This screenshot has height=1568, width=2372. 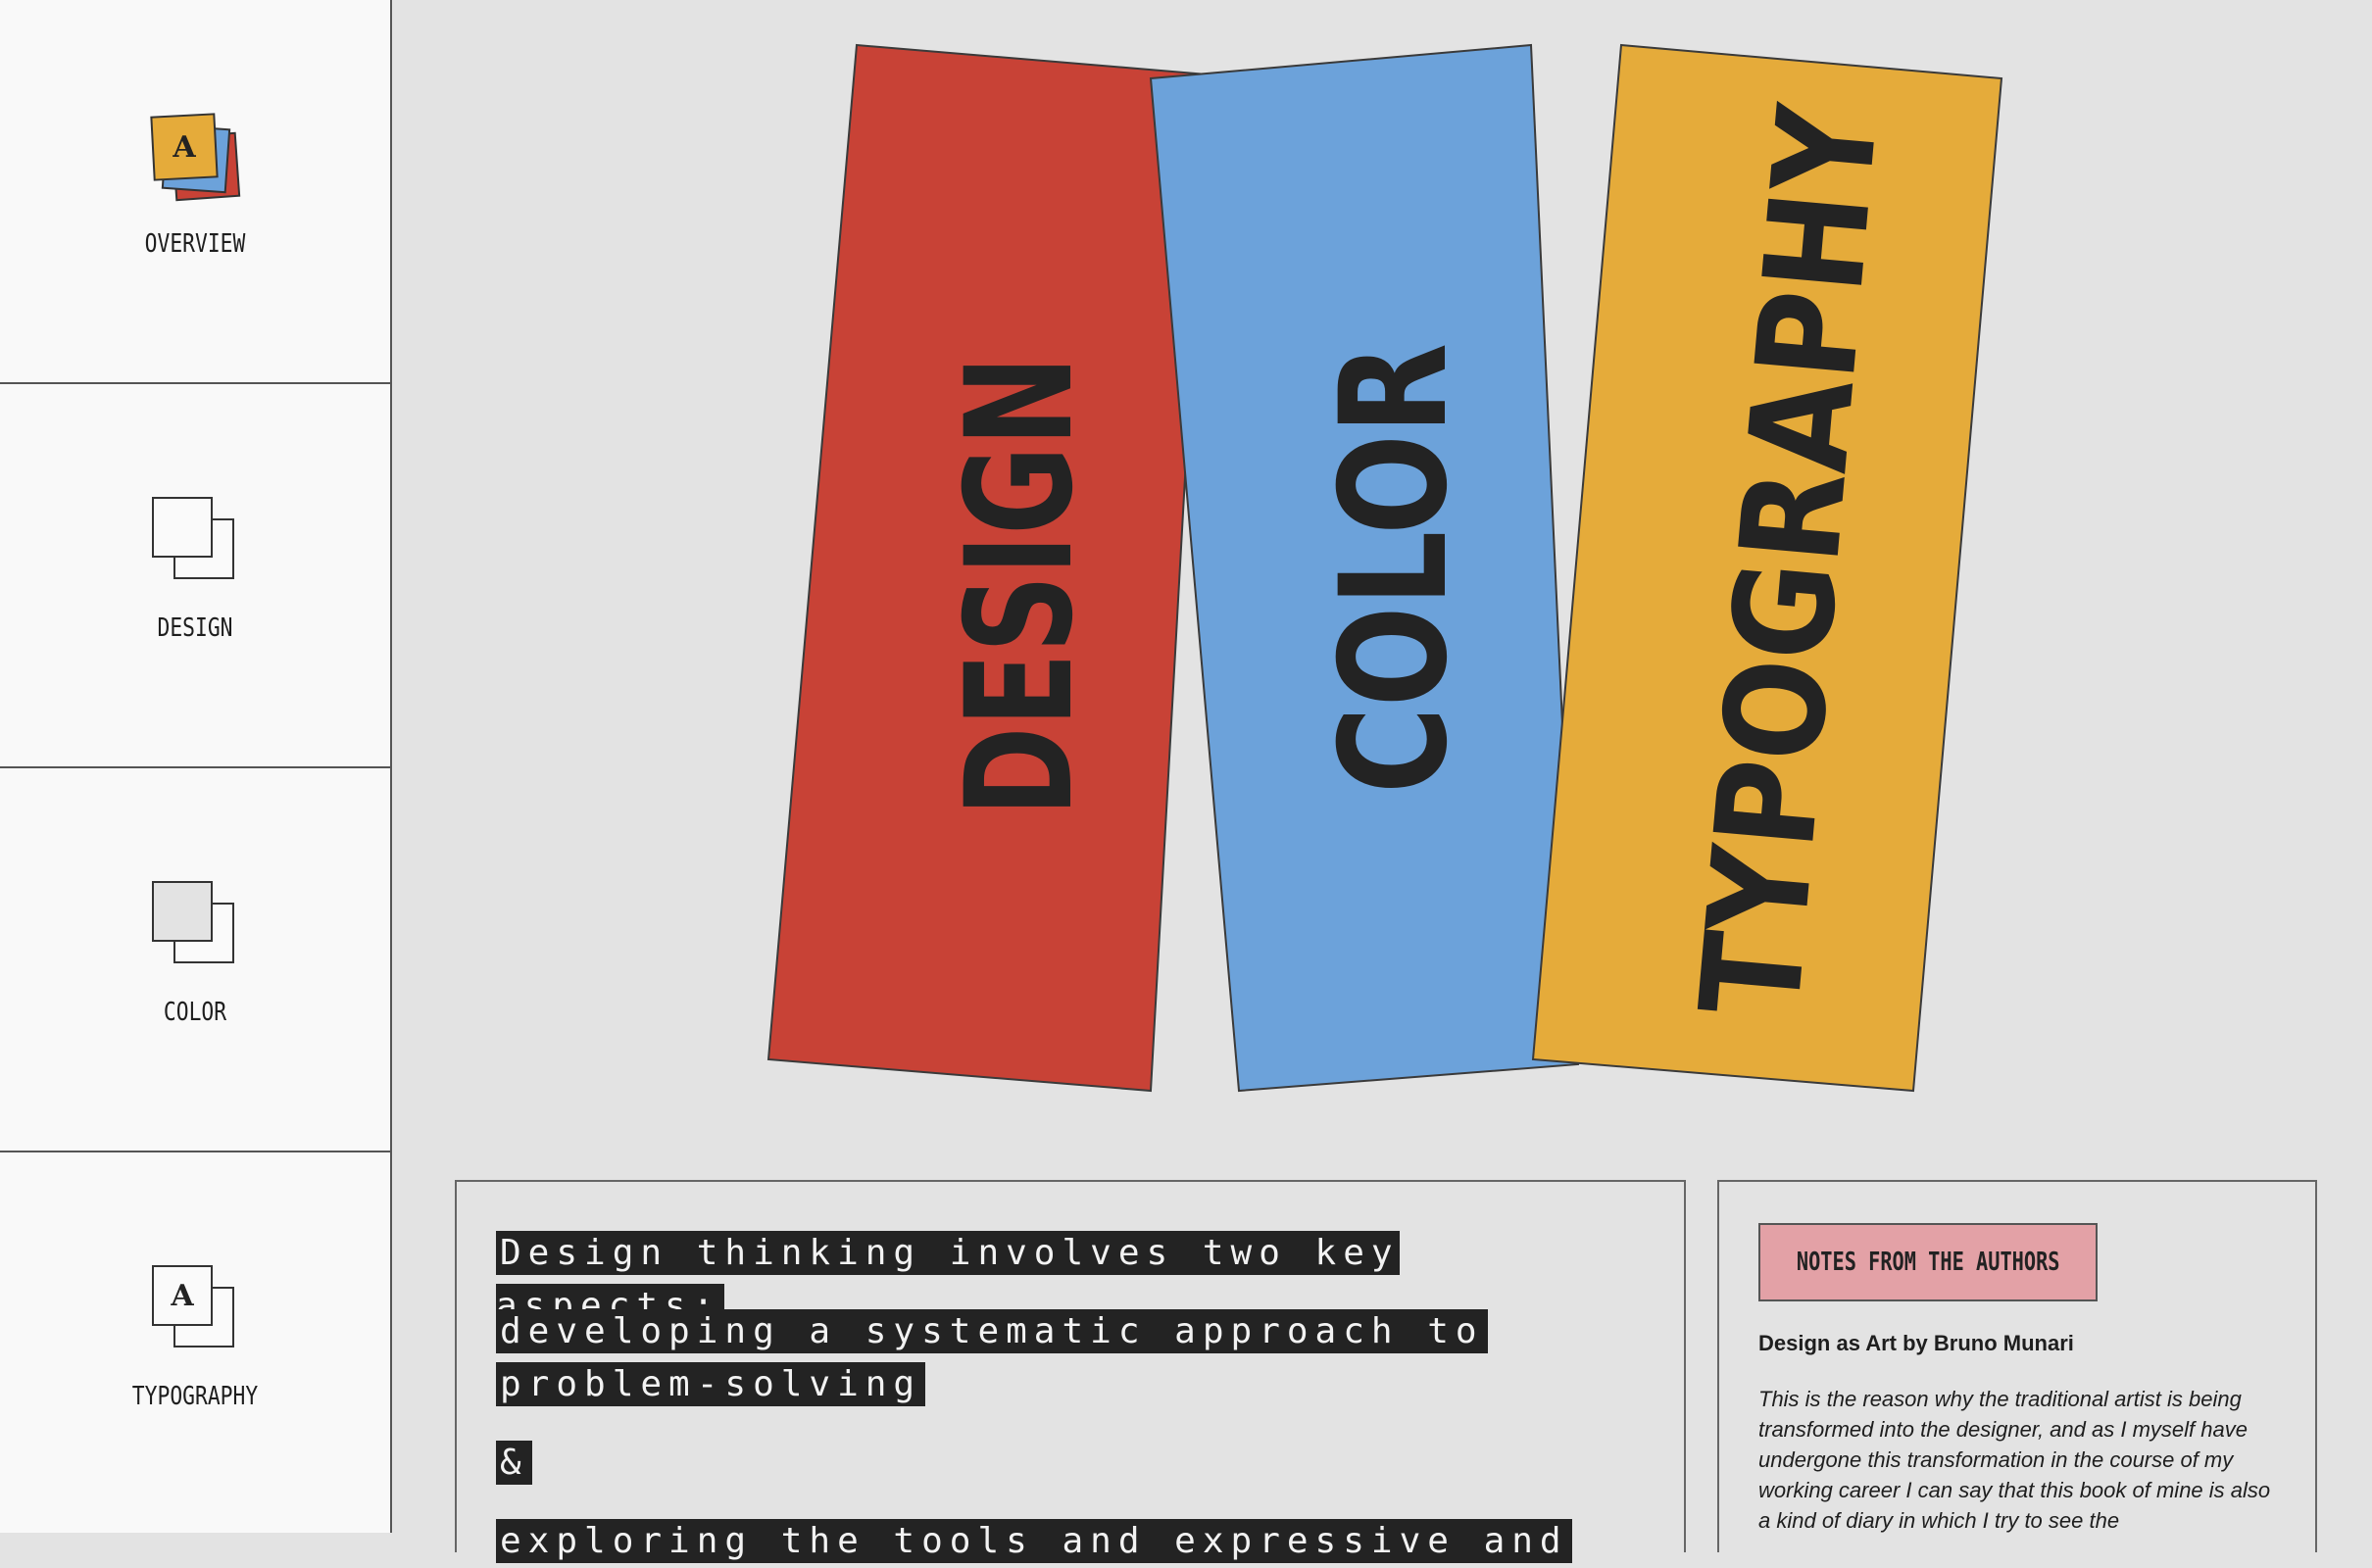 I want to click on sidebar-item-label: OVERVIEW, so click(x=195, y=244).